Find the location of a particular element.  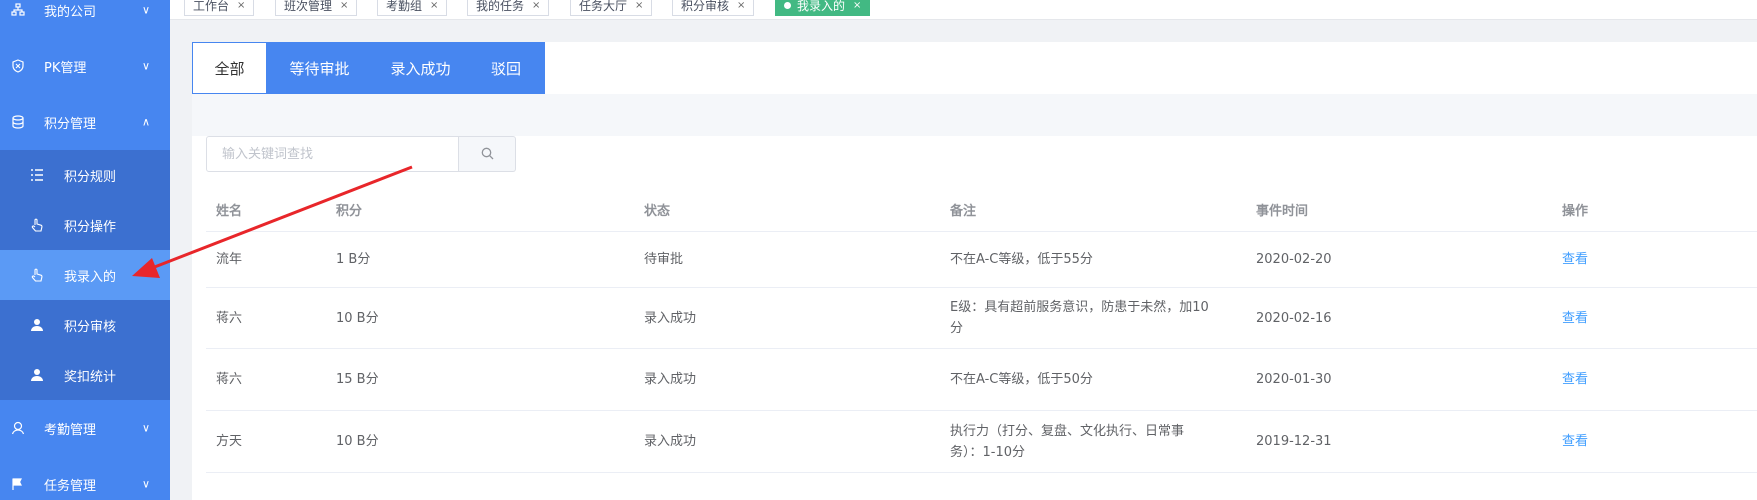

sidebar-item-pk: PK管理 ∨ is located at coordinates (85, 66).